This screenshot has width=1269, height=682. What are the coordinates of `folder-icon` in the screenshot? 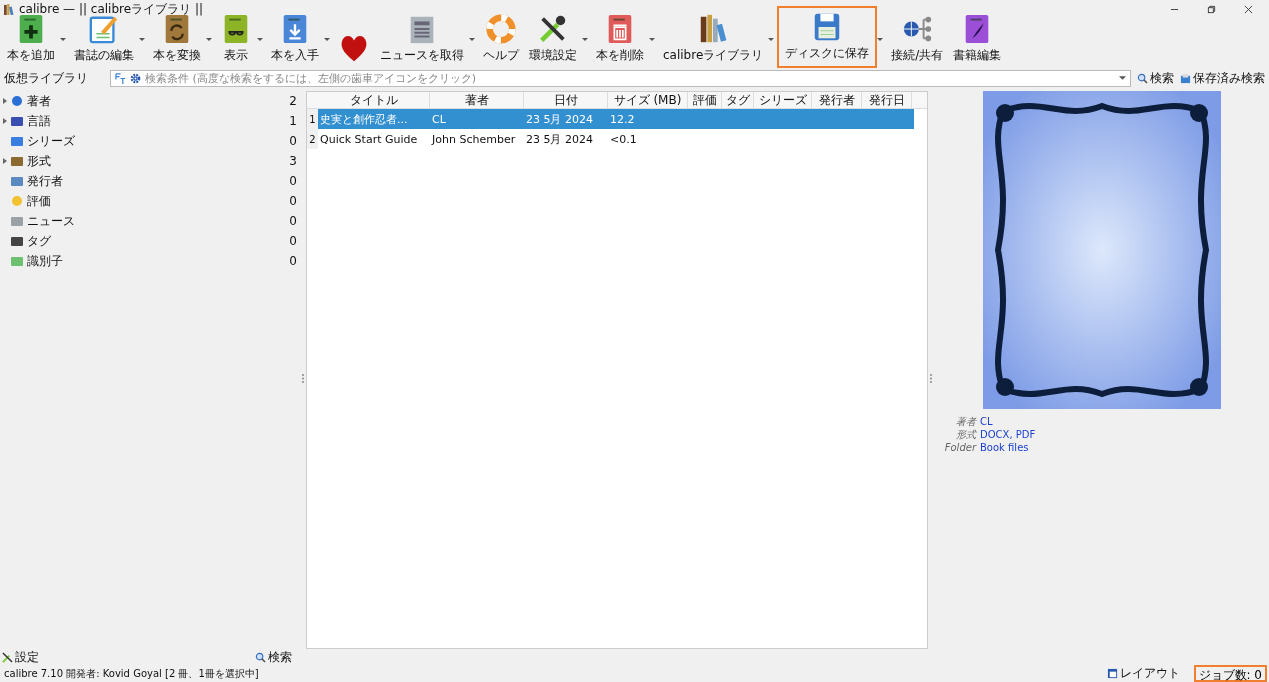 It's located at (1185, 78).